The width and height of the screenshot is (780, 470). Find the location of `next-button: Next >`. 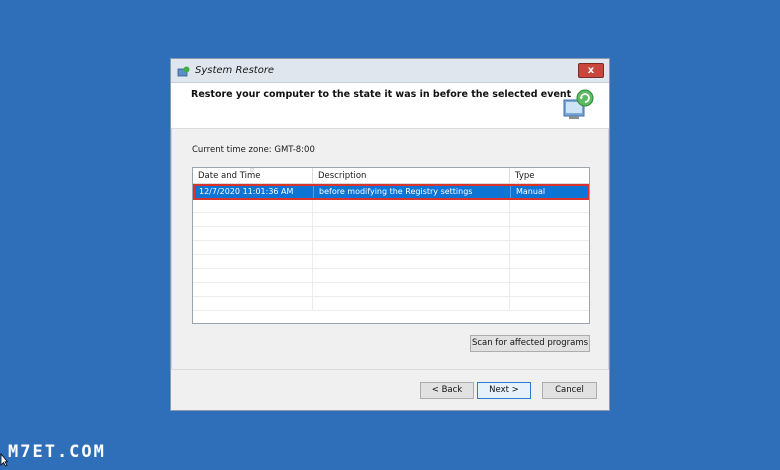

next-button: Next > is located at coordinates (504, 390).